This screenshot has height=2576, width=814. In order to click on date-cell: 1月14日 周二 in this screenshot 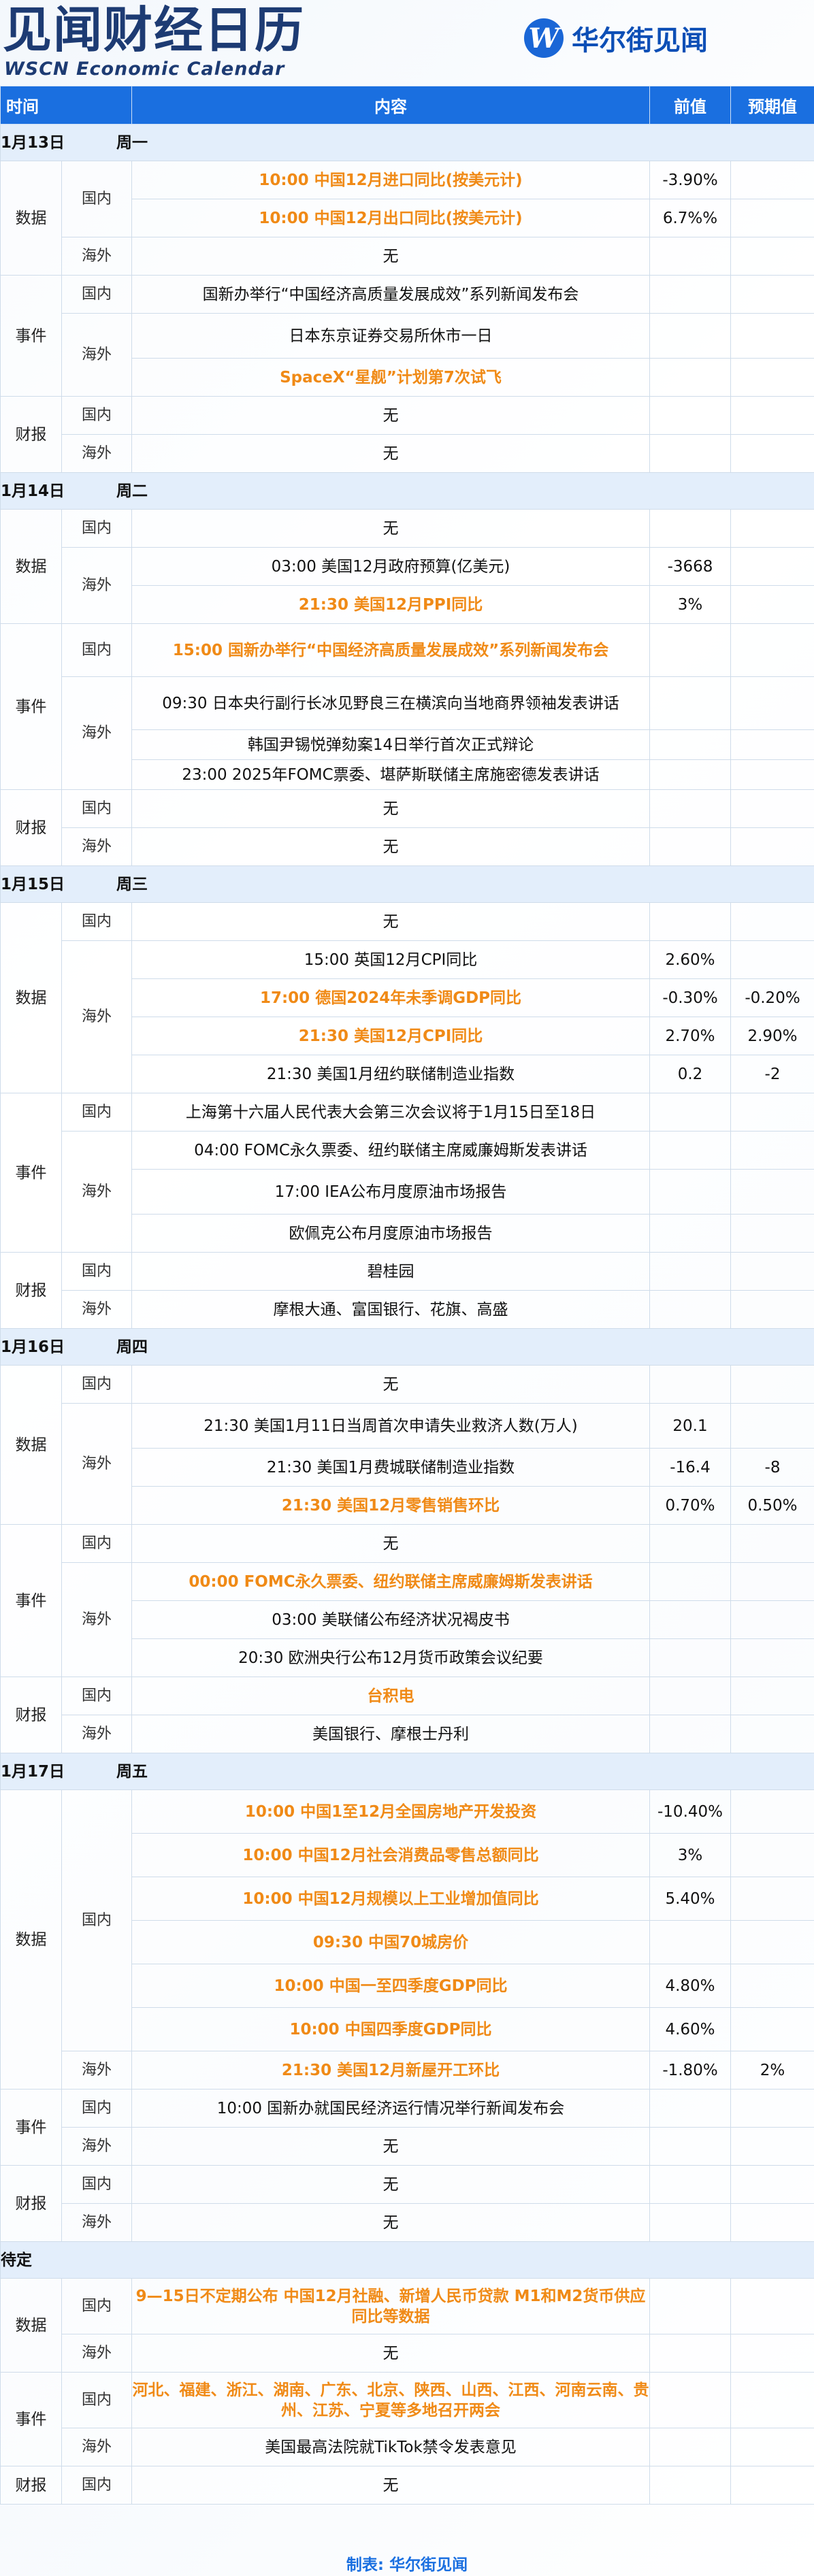, I will do `click(407, 491)`.